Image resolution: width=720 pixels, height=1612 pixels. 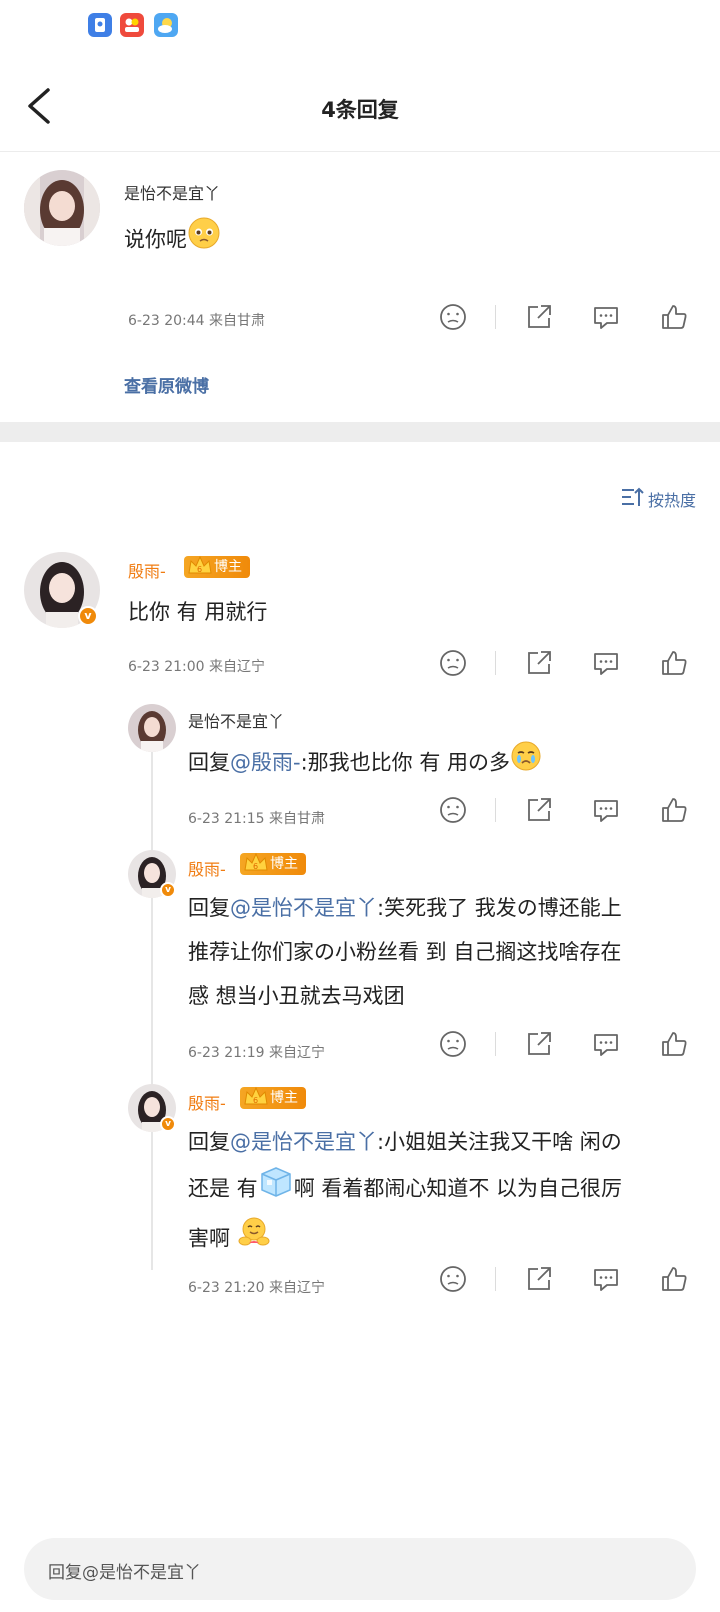 I want to click on comment-text-content: 啊 看着都闹心知道不 以为自己很厉, so click(x=458, y=1188).